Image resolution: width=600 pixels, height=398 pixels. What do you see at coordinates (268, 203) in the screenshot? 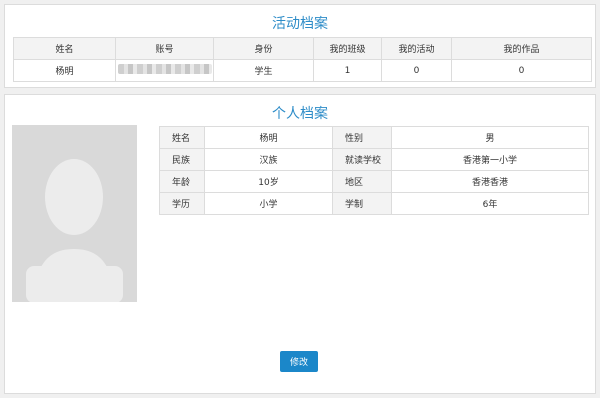
I see `value-education: 小学` at bounding box center [268, 203].